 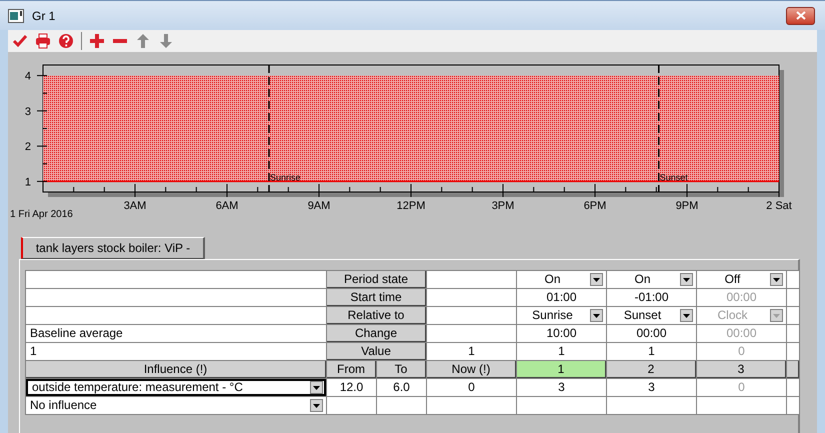 I want to click on column-header: Now (!), so click(x=471, y=369).